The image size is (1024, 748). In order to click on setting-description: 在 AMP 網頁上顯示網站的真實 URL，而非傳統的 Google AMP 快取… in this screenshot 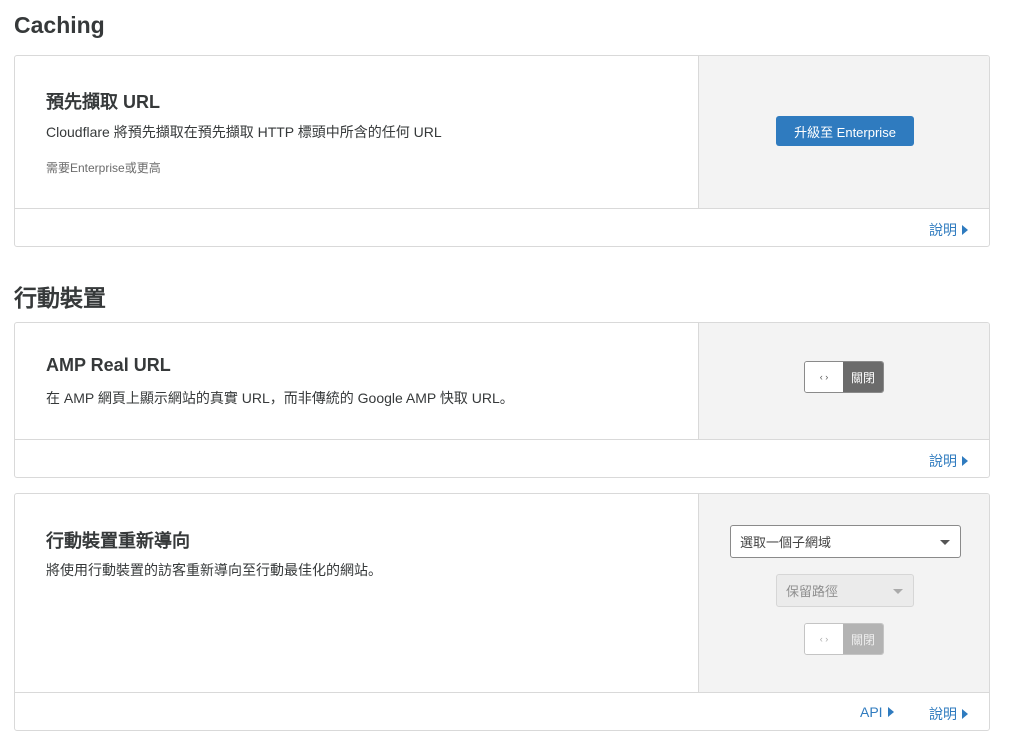, I will do `click(280, 398)`.